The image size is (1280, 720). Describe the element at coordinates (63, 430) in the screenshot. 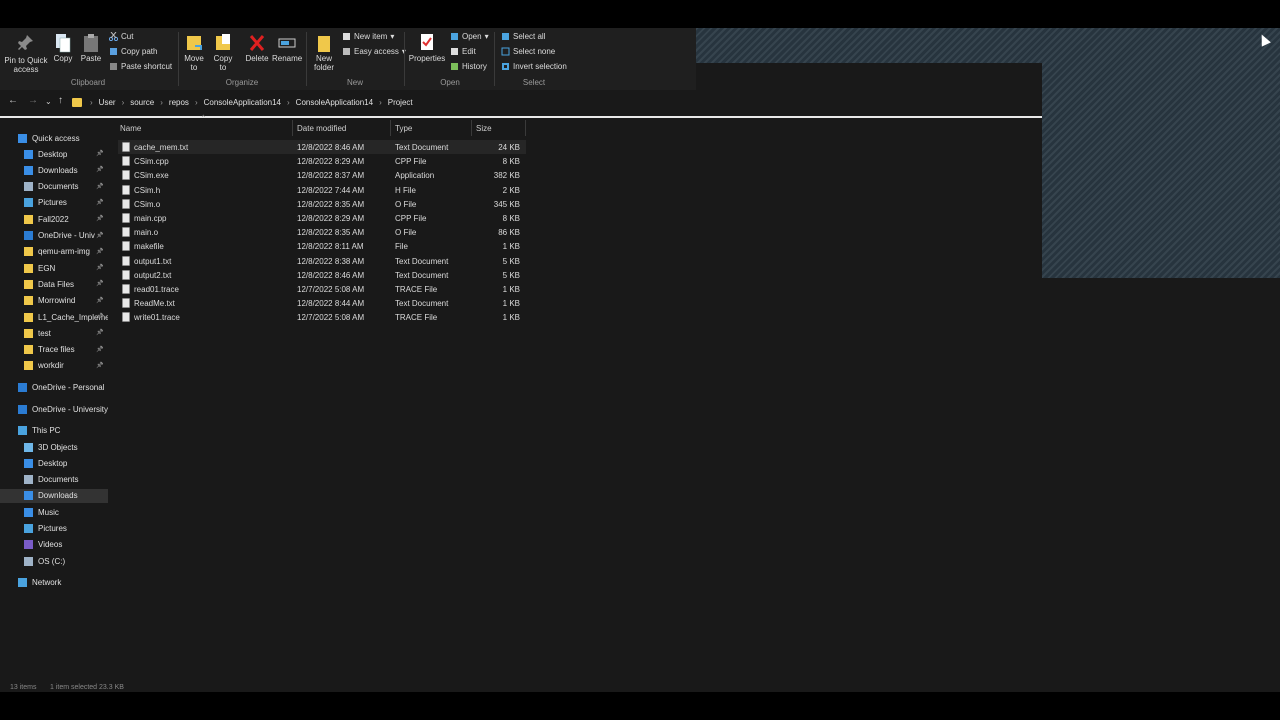

I see `nav-this-pc: This PC` at that location.